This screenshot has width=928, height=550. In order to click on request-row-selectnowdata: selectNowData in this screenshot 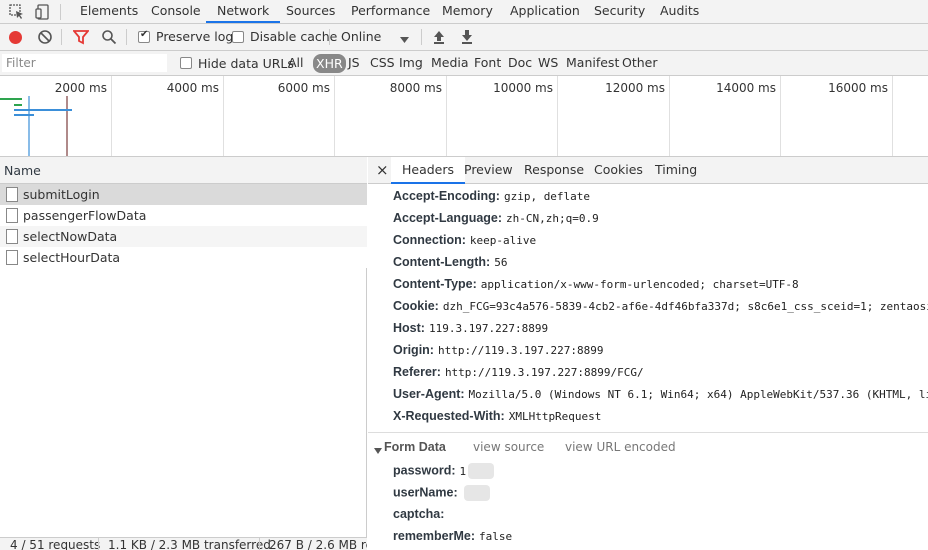, I will do `click(183, 236)`.